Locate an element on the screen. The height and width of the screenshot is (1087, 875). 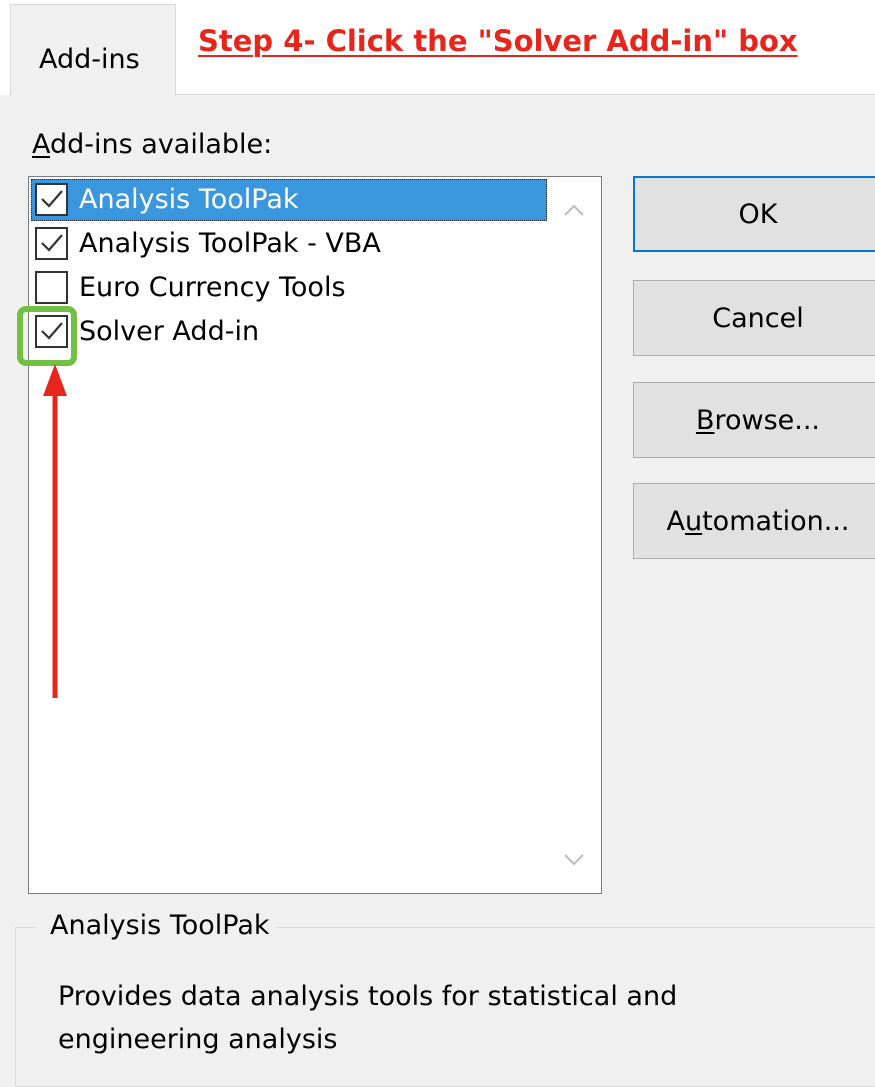
addins-available-label: Add-ins available: is located at coordinates (152, 144).